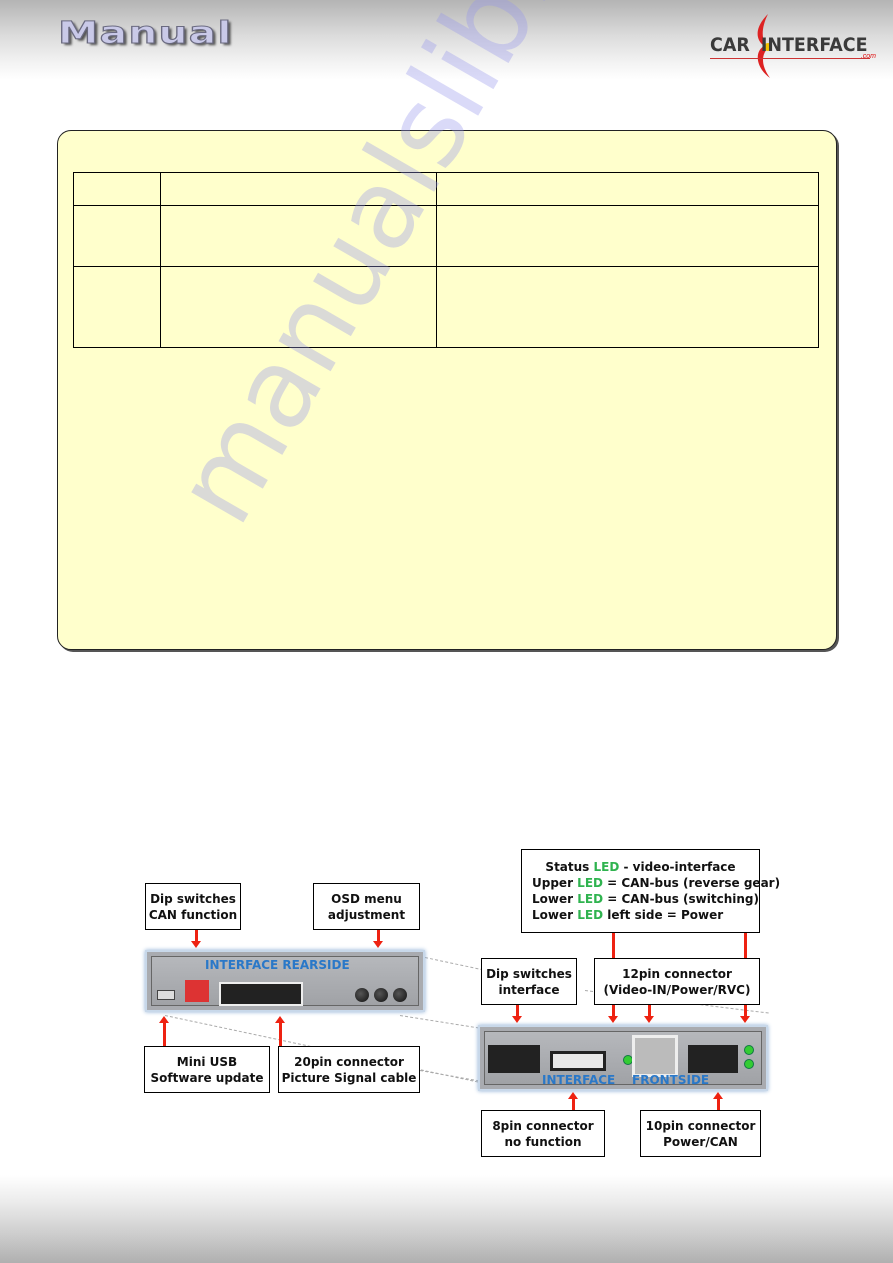  I want to click on callout-line: OSD menu, so click(366, 898).